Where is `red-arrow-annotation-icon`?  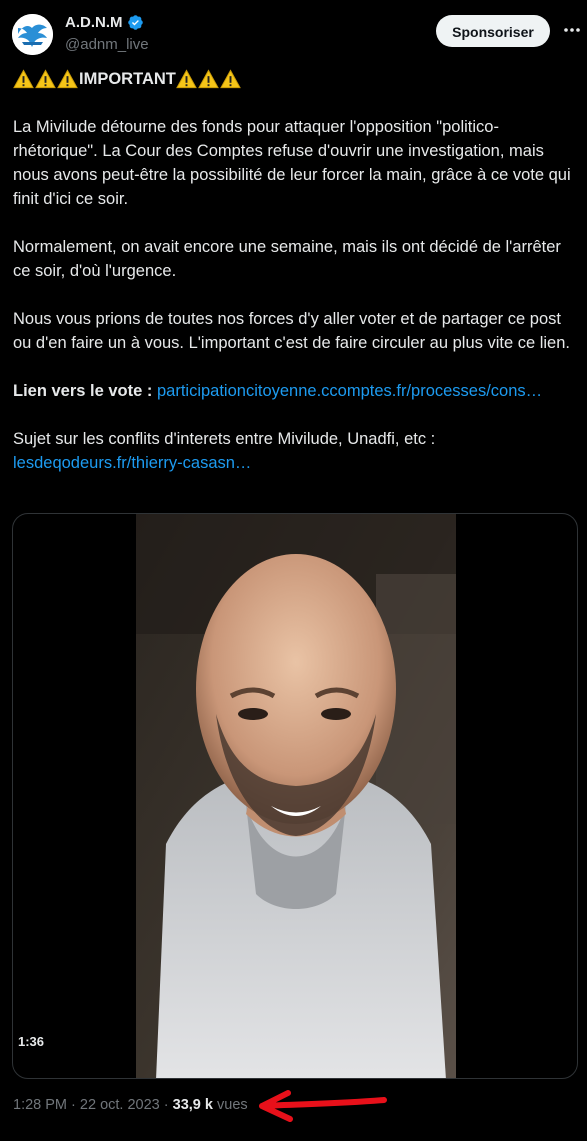
red-arrow-annotation-icon is located at coordinates (323, 1106).